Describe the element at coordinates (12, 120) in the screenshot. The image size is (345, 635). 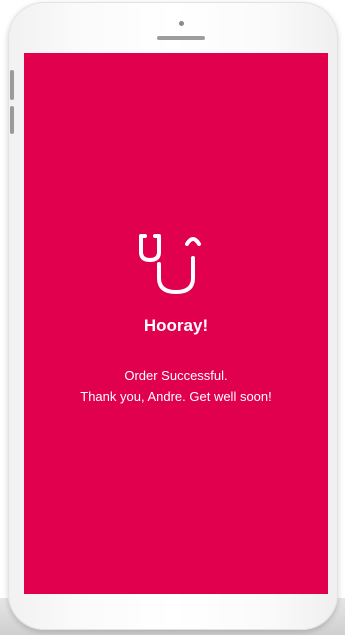
I see `volume-down-button` at that location.